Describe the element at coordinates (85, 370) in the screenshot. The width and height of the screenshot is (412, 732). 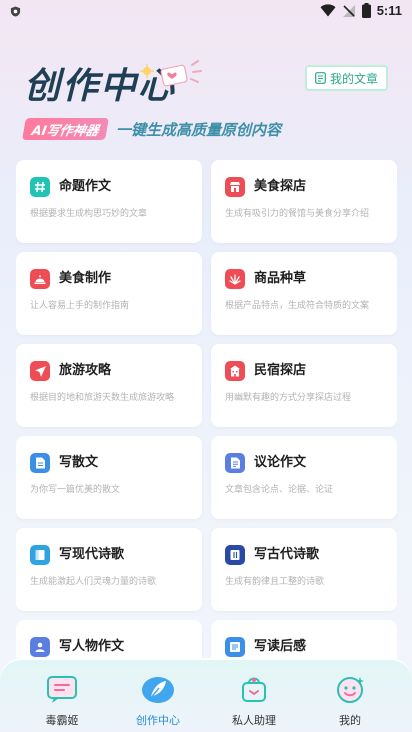
I see `card-title: 旅游攻略` at that location.